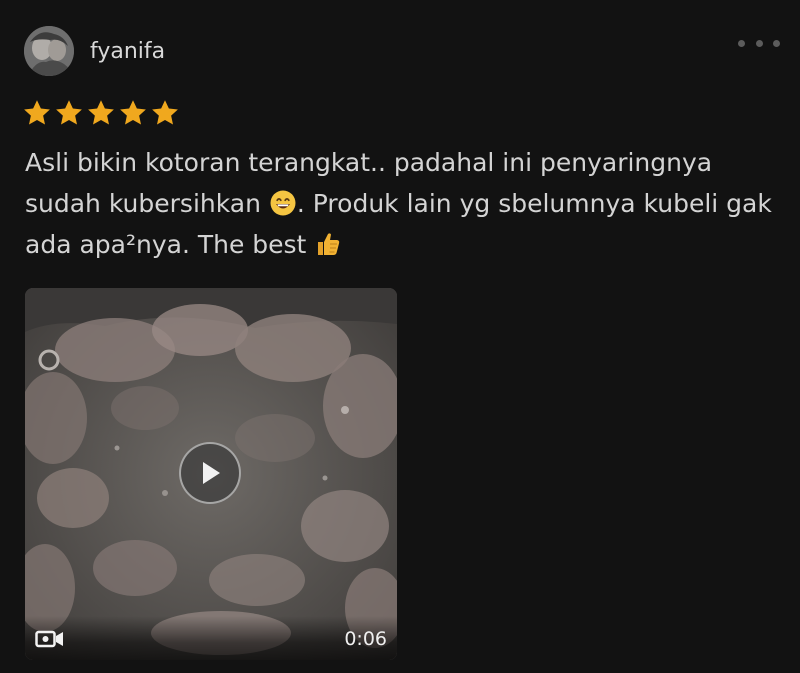  Describe the element at coordinates (211, 638) in the screenshot. I see `video-info-bar: 0:06` at that location.